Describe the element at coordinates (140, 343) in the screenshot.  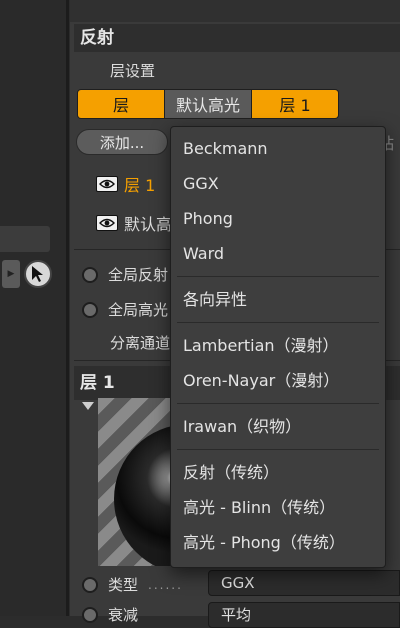
I see `separate-pass-label: 分离通道` at that location.